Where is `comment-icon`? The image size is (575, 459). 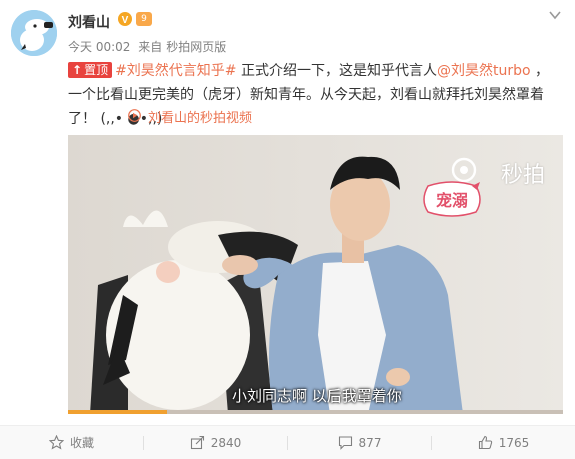 comment-icon is located at coordinates (345, 443).